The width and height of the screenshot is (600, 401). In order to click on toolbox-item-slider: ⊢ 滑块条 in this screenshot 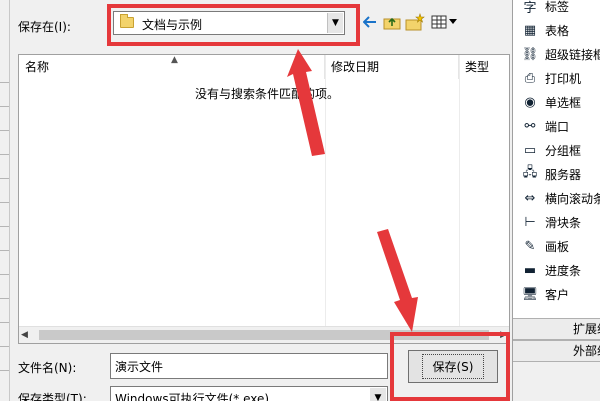, I will do `click(556, 222)`.